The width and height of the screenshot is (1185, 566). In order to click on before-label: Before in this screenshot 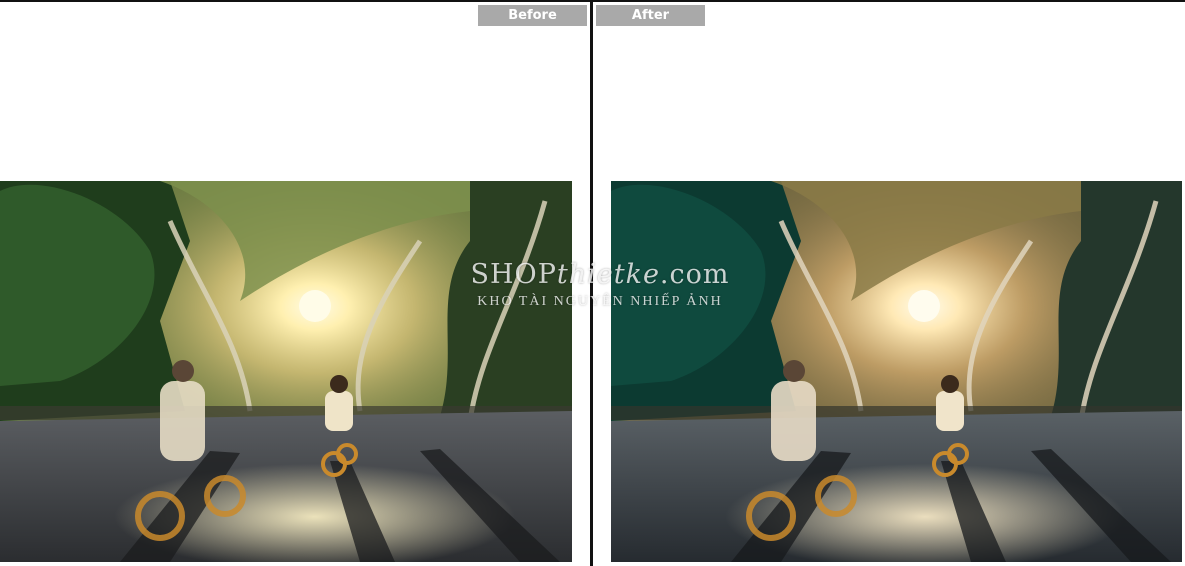, I will do `click(532, 15)`.